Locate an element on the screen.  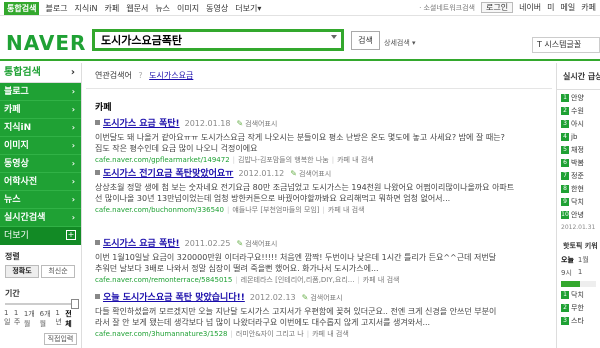
sidebar-item-blog: 블로그 › is located at coordinates (40, 92).